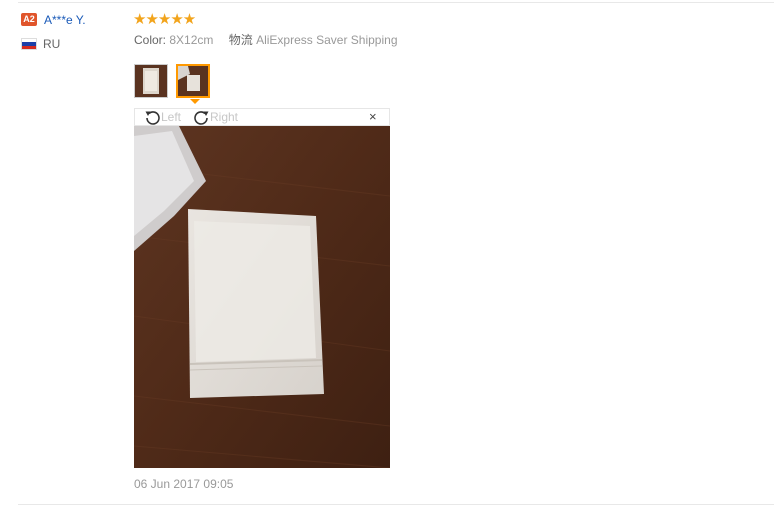  Describe the element at coordinates (327, 40) in the screenshot. I see `shipping-value: AliExpress Saver Shipping` at that location.